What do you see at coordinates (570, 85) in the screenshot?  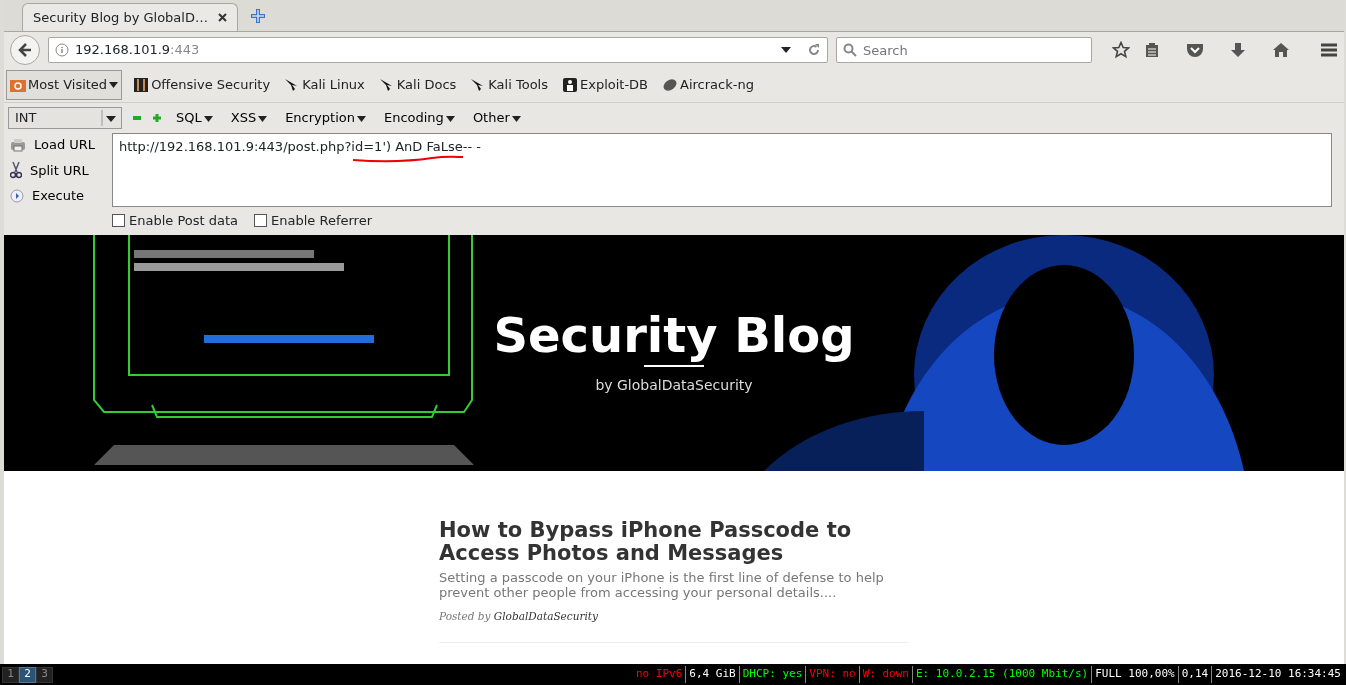 I see `person-icon` at bounding box center [570, 85].